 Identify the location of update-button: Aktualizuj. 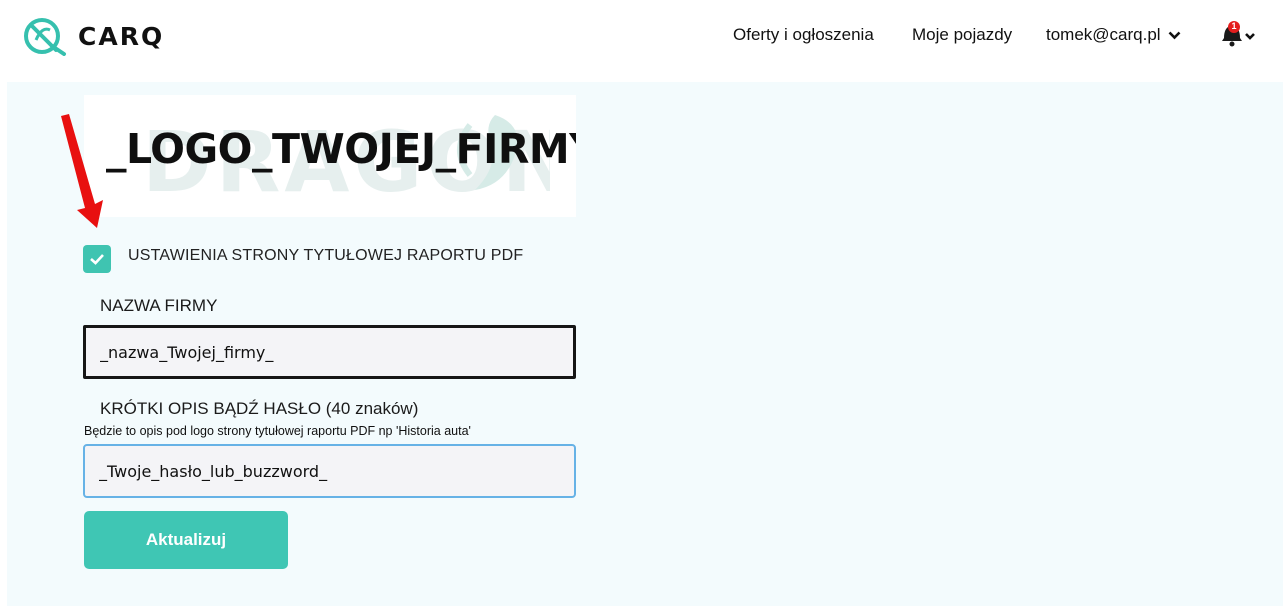
(186, 540).